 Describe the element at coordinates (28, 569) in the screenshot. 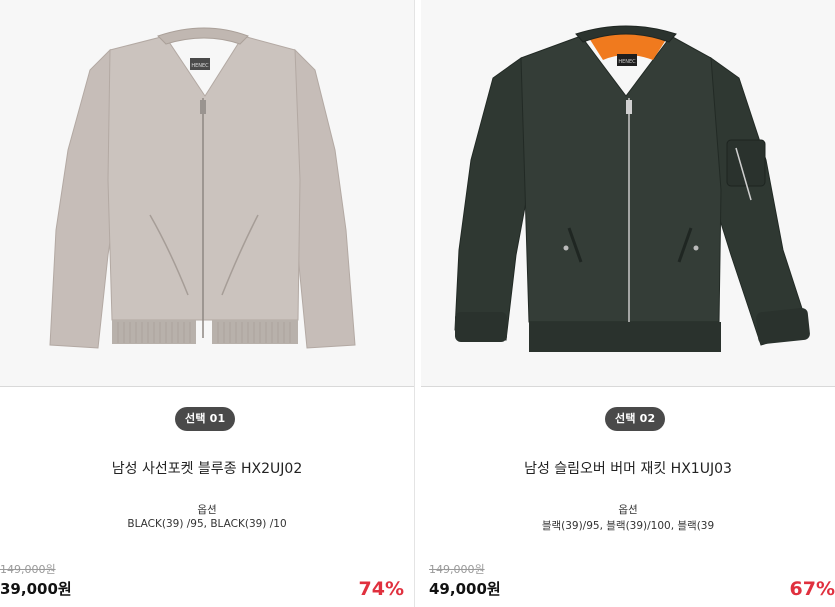

I see `original-price-1: 149,000원` at that location.